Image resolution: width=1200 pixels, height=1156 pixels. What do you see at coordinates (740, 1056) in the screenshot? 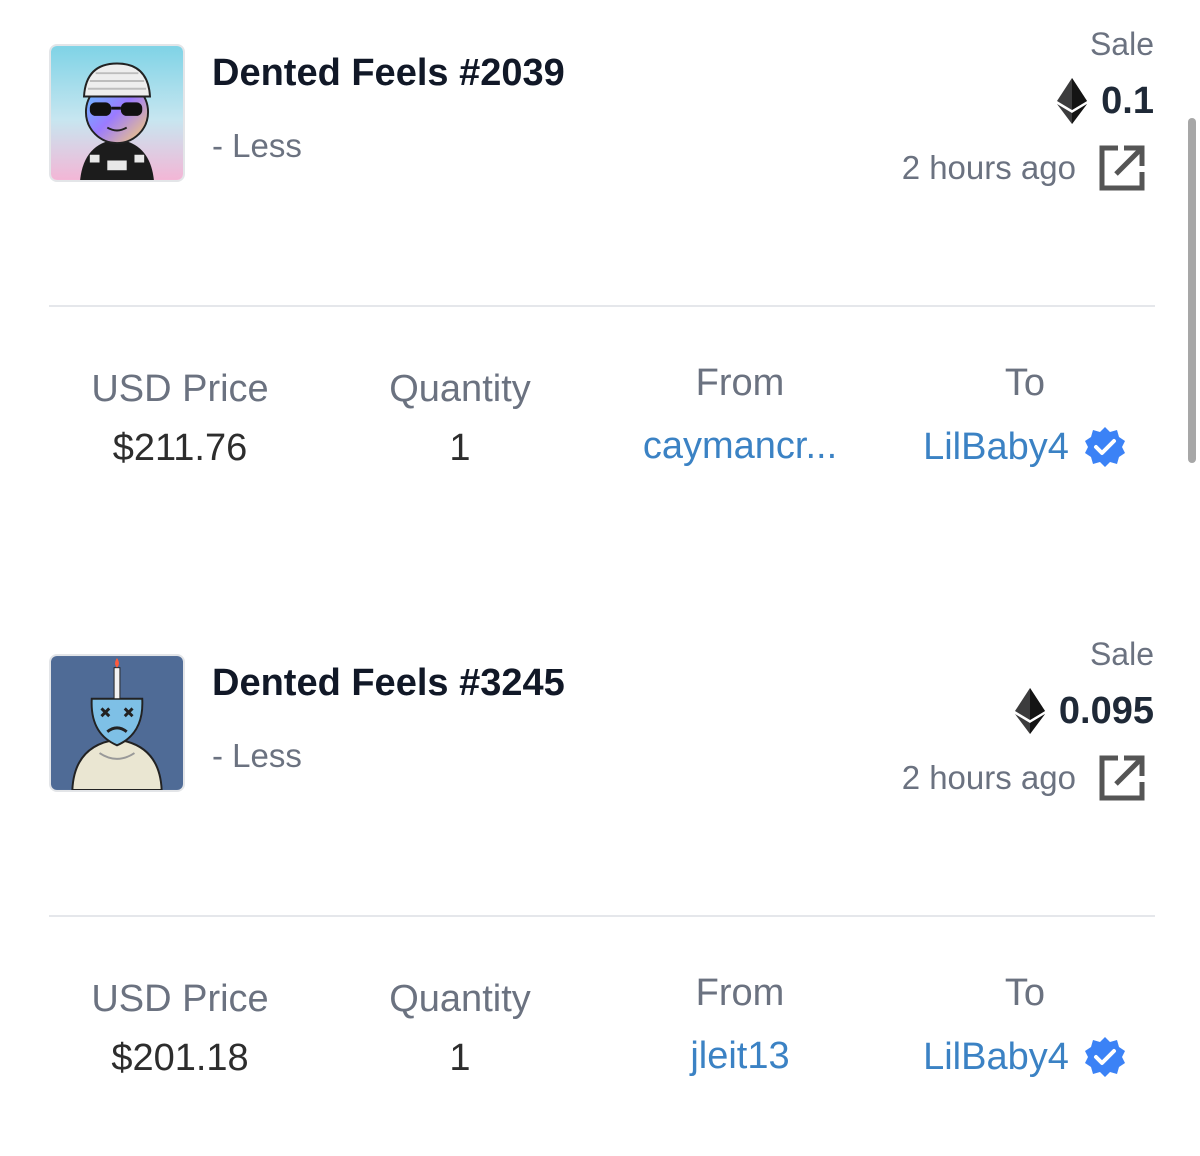
I see `from-address-link: jleit13` at bounding box center [740, 1056].